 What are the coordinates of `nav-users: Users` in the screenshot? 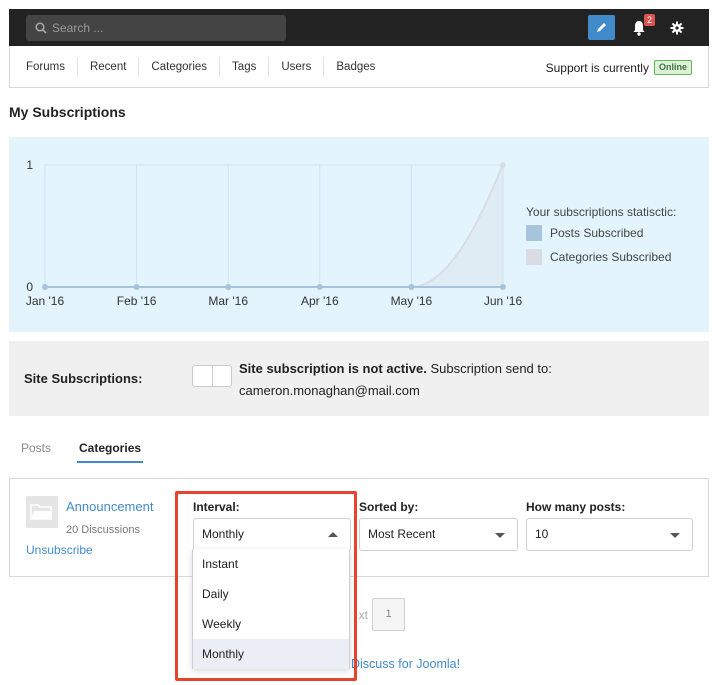 It's located at (297, 67).